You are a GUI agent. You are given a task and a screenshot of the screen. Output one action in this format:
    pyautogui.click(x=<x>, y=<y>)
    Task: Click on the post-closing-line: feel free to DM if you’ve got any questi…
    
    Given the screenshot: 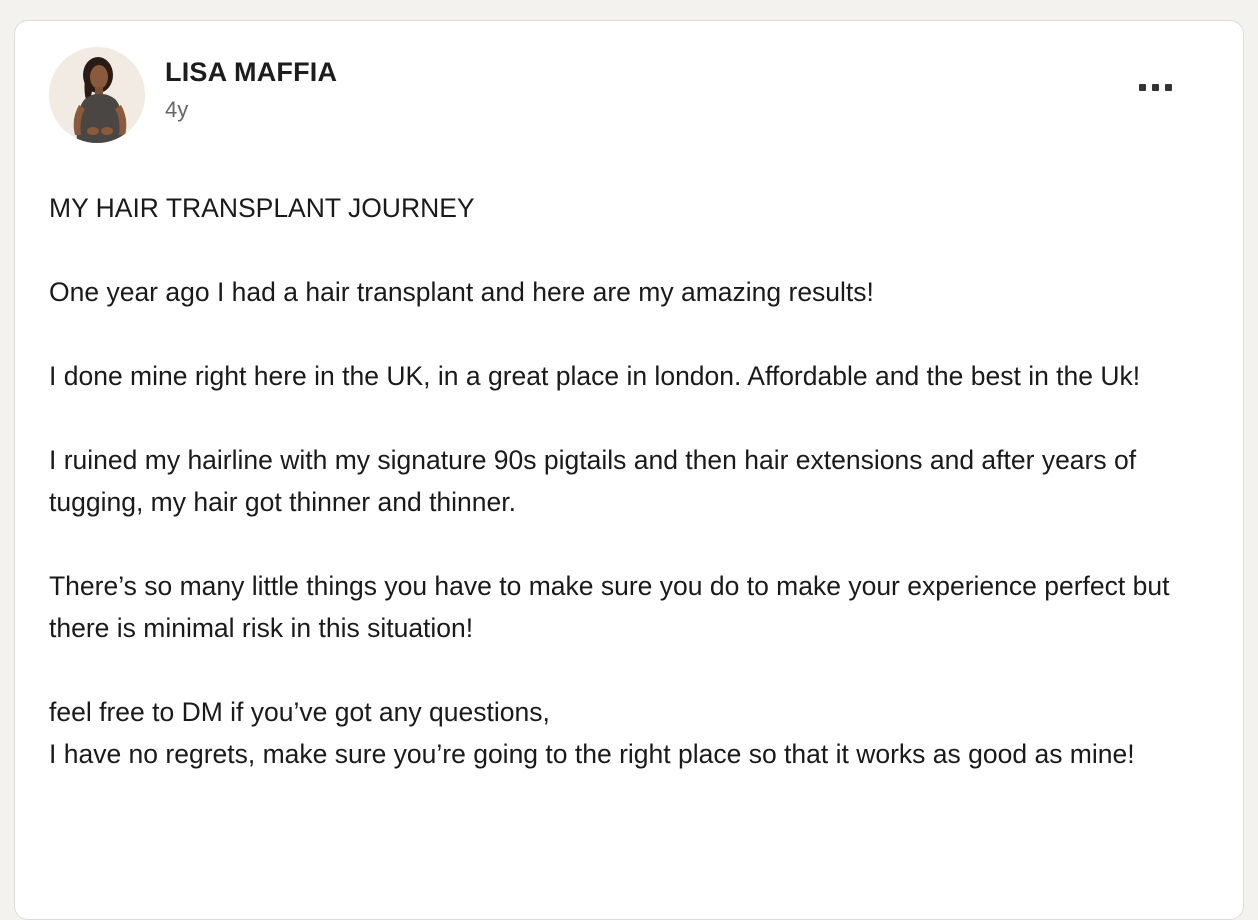 What is the action you would take?
    pyautogui.click(x=299, y=712)
    